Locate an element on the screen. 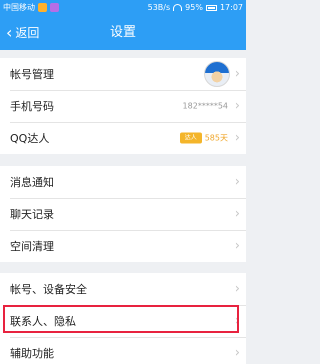 Image resolution: width=320 pixels, height=364 pixels. avatar is located at coordinates (217, 74).